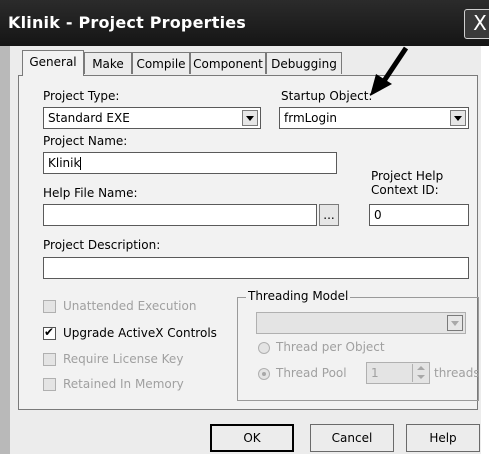 The width and height of the screenshot is (489, 454). Describe the element at coordinates (152, 118) in the screenshot. I see `project-type-select: Standard EXE` at that location.